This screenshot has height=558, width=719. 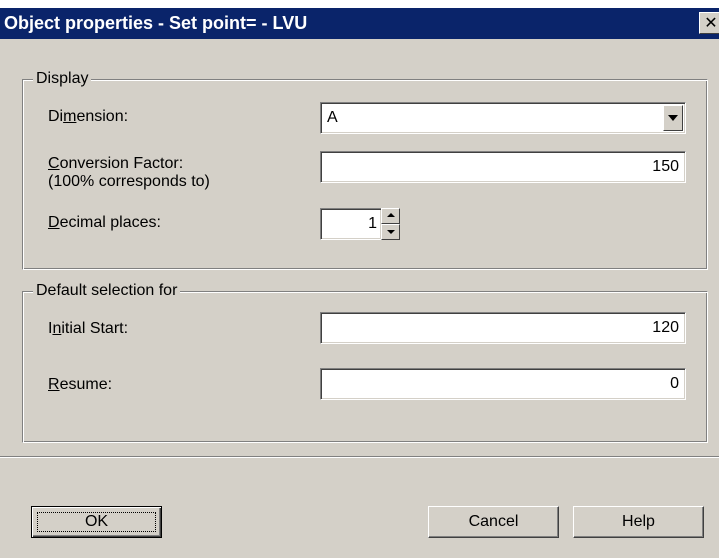 What do you see at coordinates (503, 328) in the screenshot?
I see `initial-start-input: 120` at bounding box center [503, 328].